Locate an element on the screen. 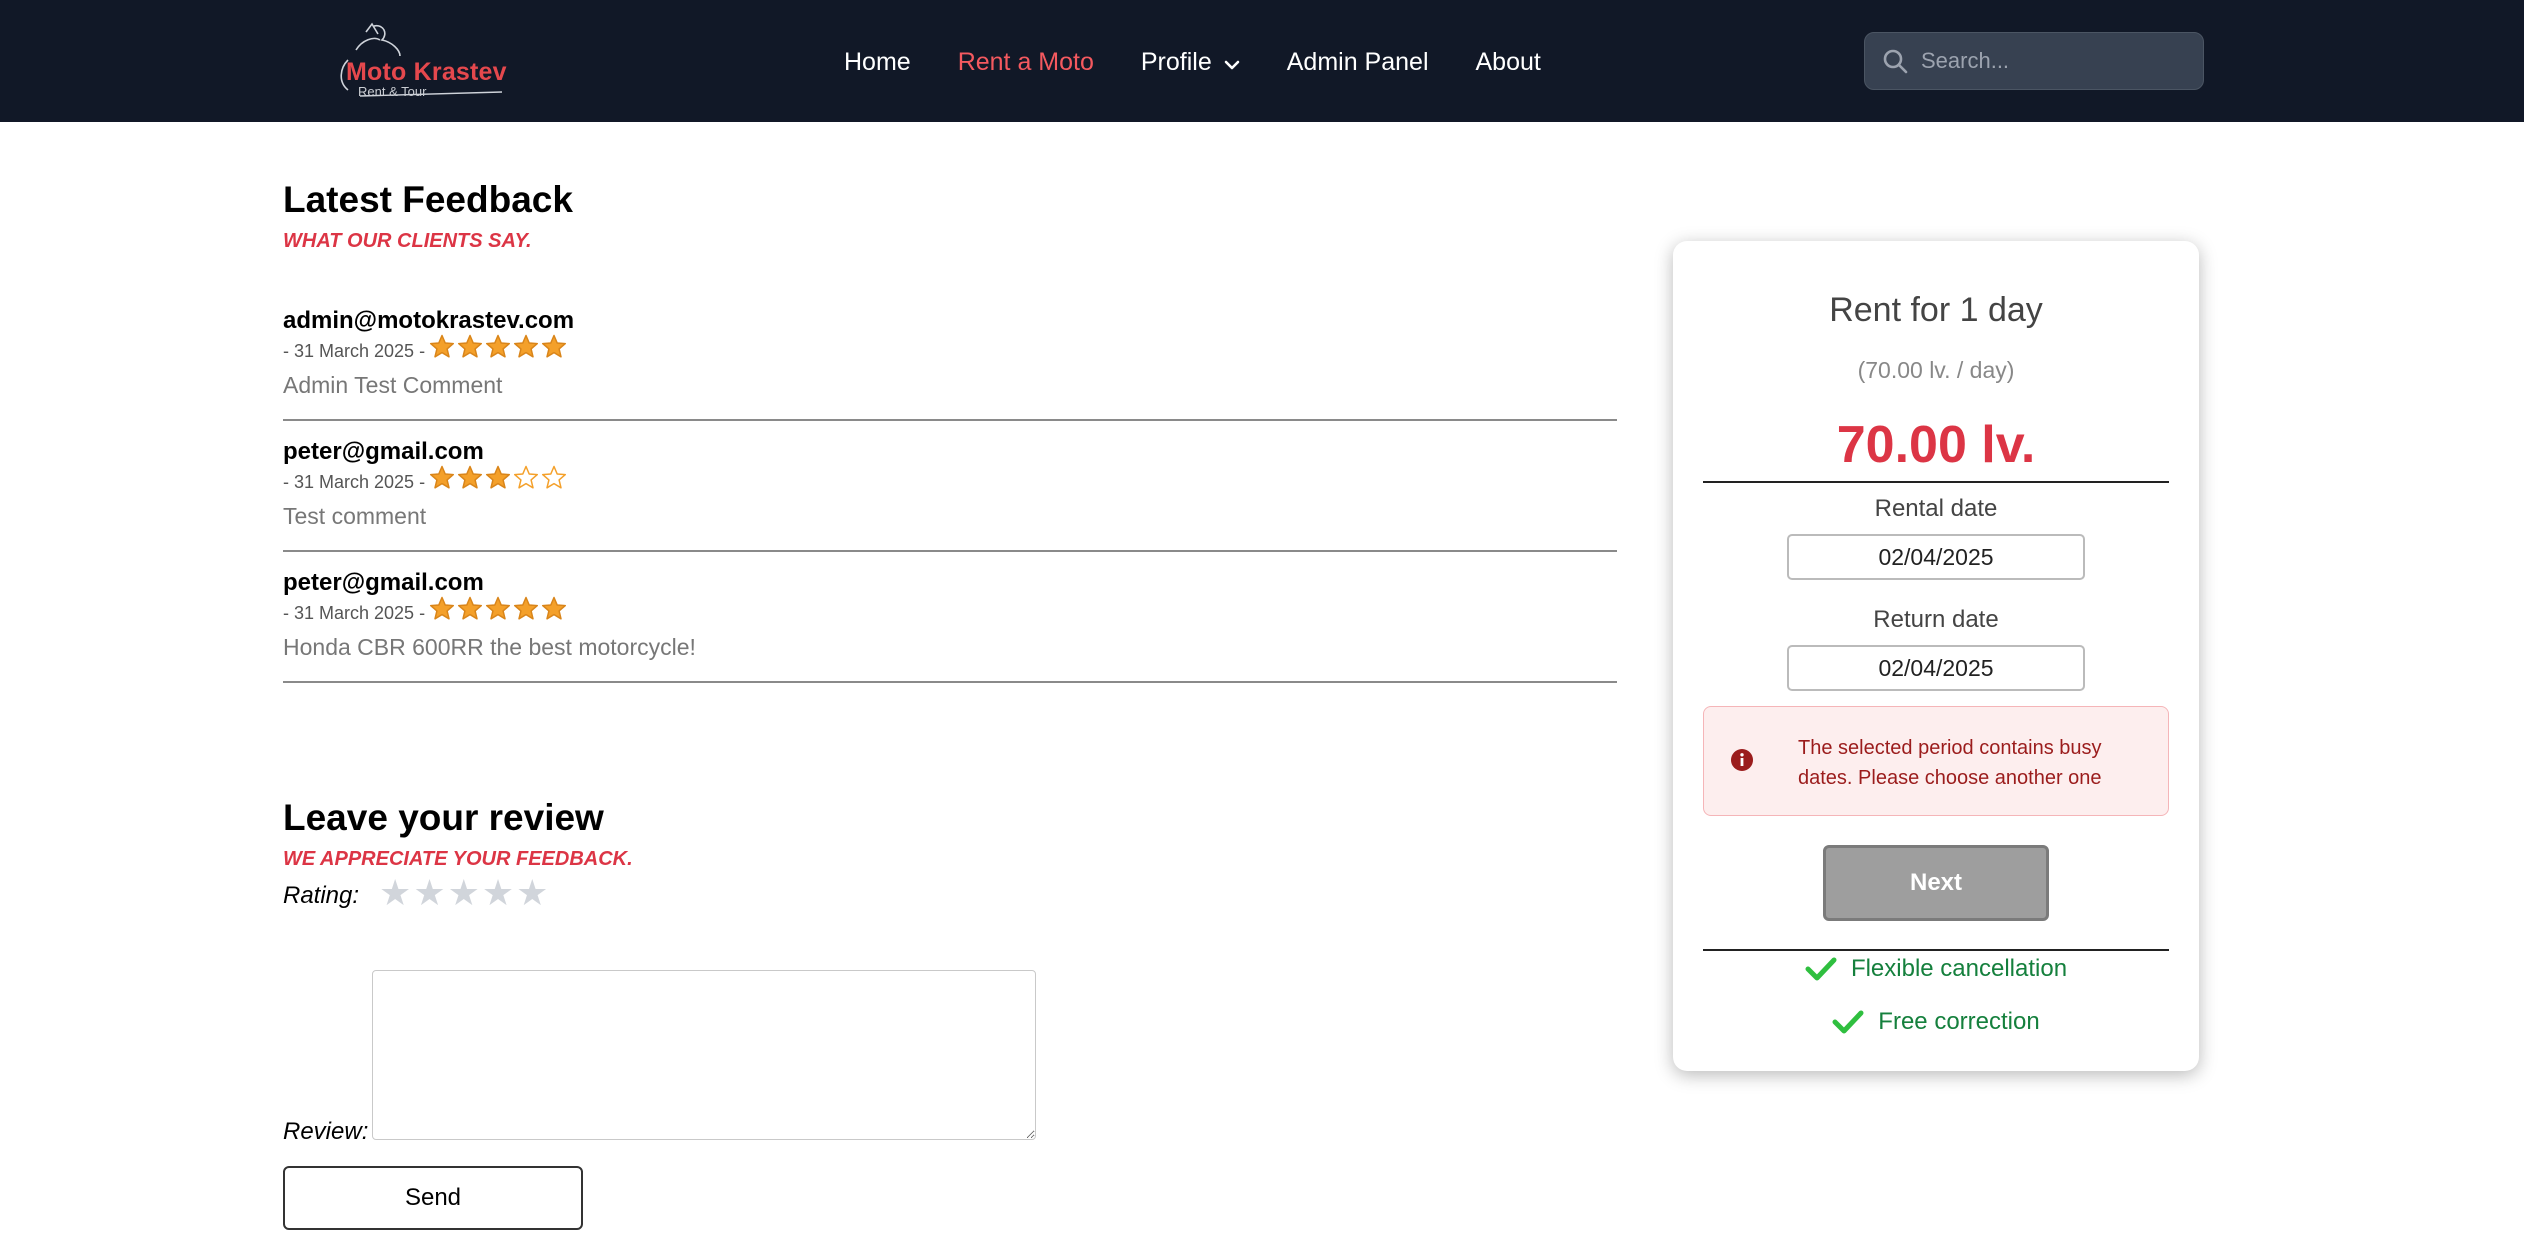 This screenshot has width=2524, height=1244. info-icon is located at coordinates (1742, 762).